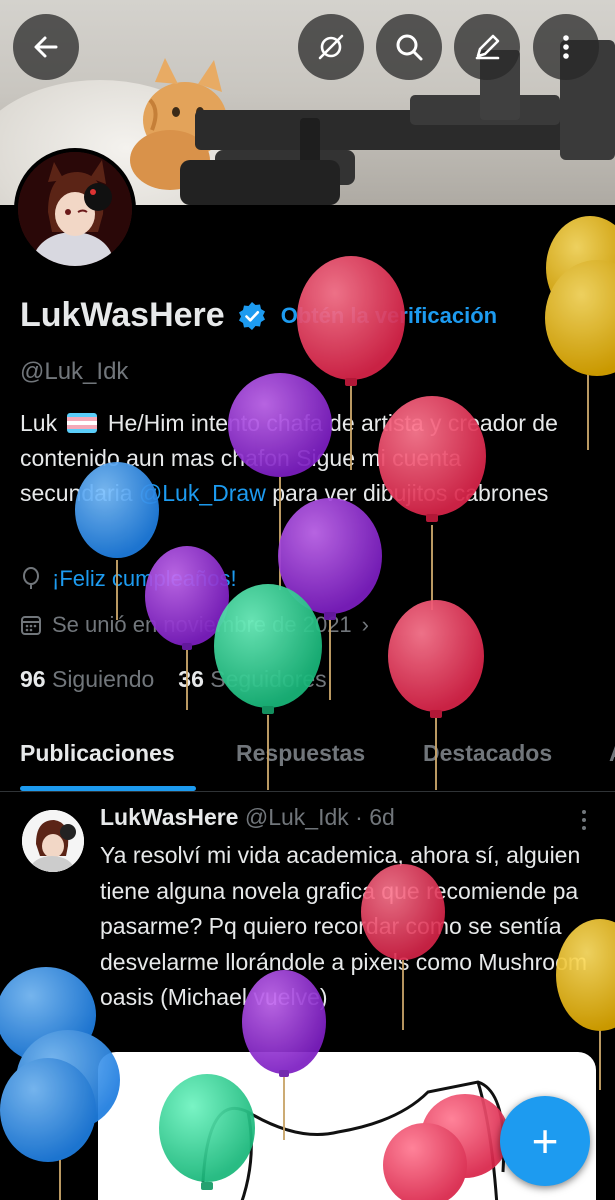 This screenshot has width=615, height=1200. I want to click on pencil-icon, so click(487, 47).